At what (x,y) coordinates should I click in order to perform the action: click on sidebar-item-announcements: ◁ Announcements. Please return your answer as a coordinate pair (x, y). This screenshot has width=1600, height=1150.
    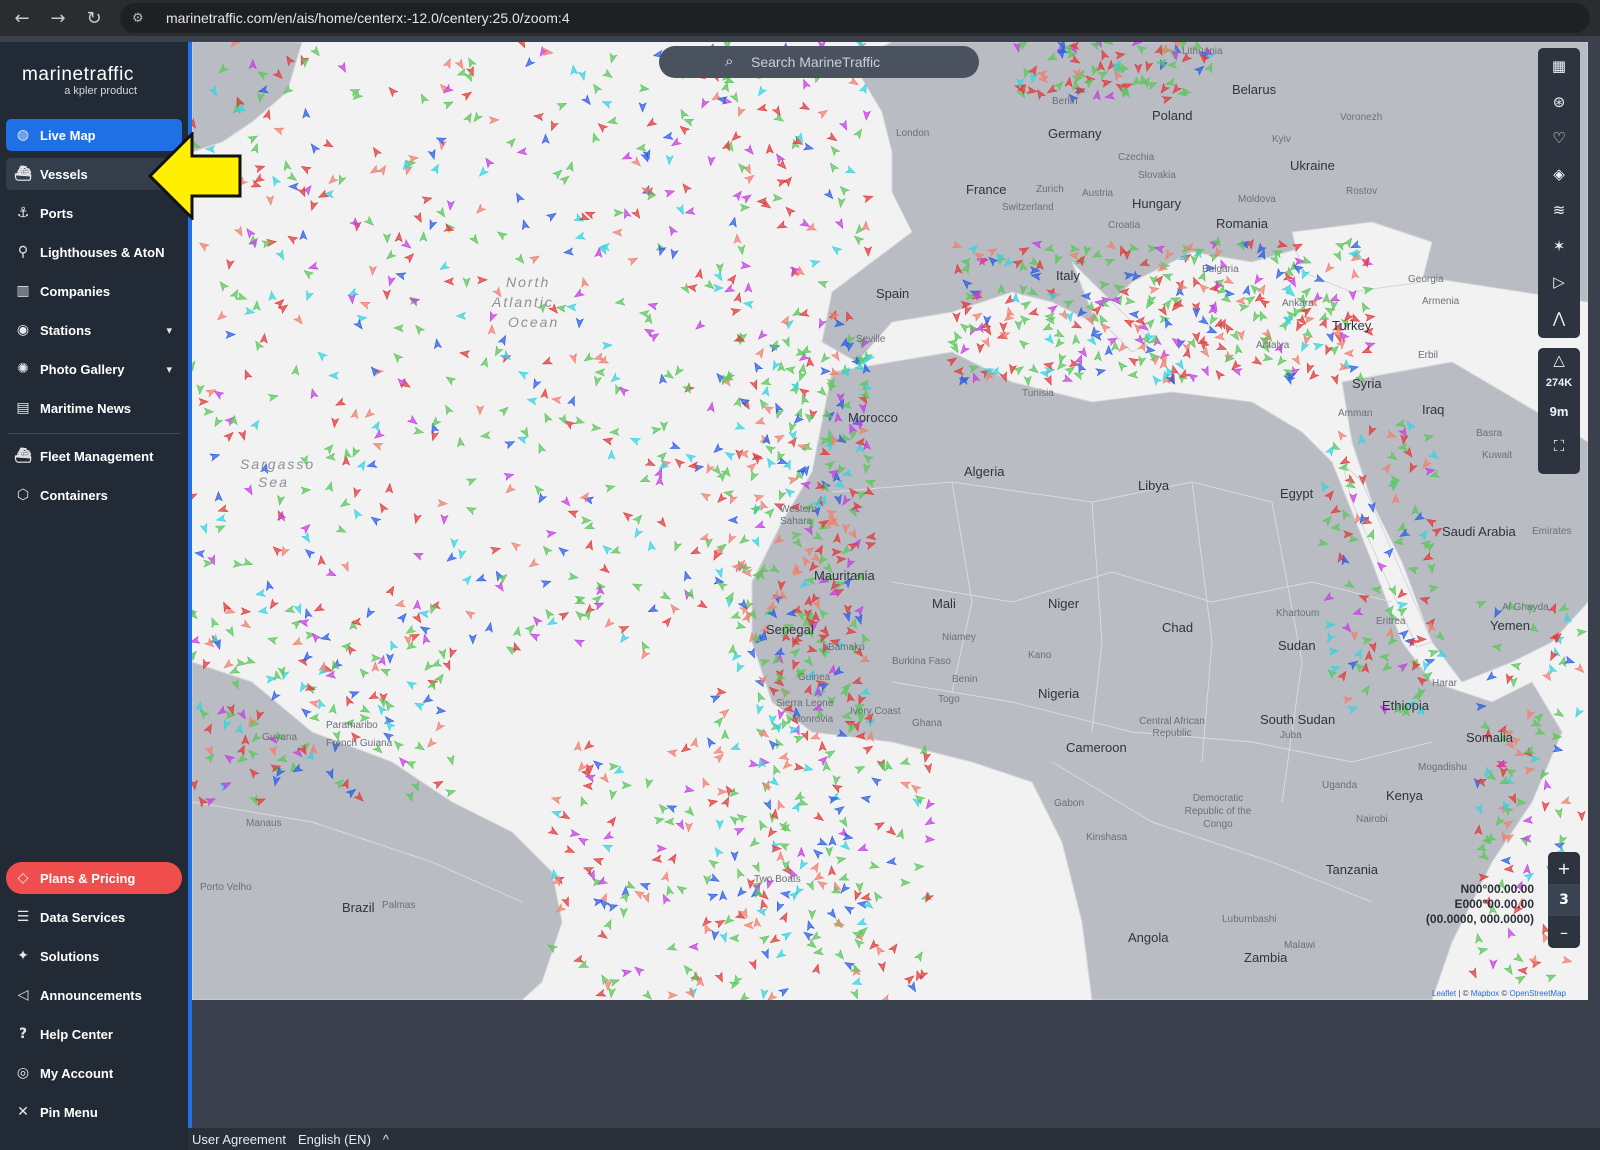
    Looking at the image, I should click on (94, 995).